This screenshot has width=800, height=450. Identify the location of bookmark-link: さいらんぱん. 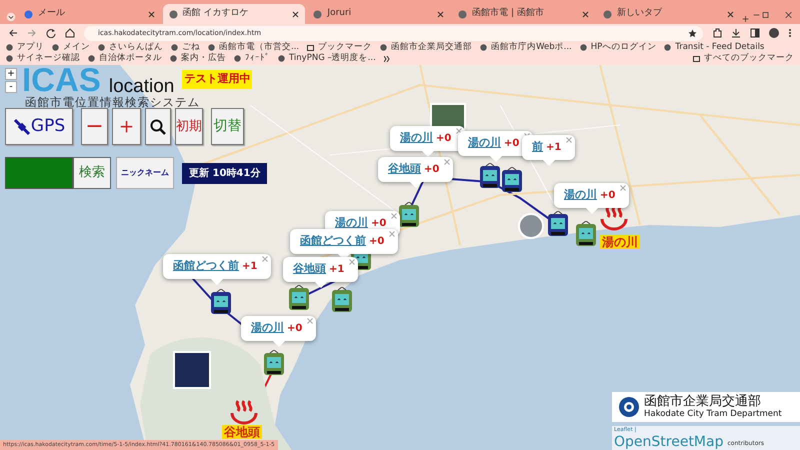
(130, 47).